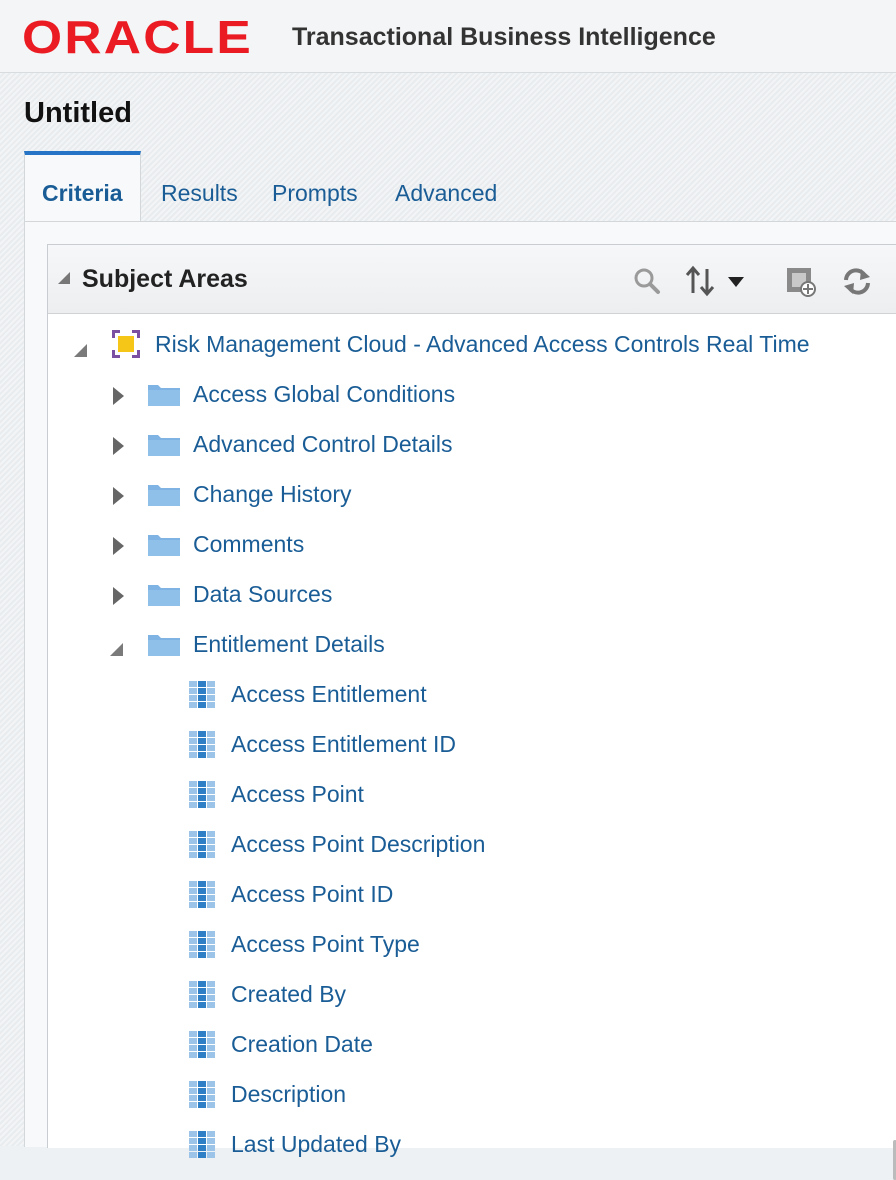 The height and width of the screenshot is (1180, 896). I want to click on column-node: Last Updated By, so click(472, 1145).